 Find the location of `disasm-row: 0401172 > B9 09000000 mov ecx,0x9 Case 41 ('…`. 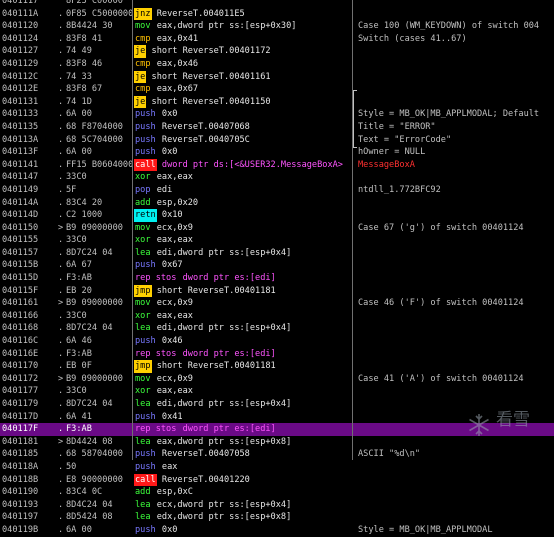

disasm-row: 0401172 > B9 09000000 mov ecx,0x9 Case 41 ('… is located at coordinates (277, 379).